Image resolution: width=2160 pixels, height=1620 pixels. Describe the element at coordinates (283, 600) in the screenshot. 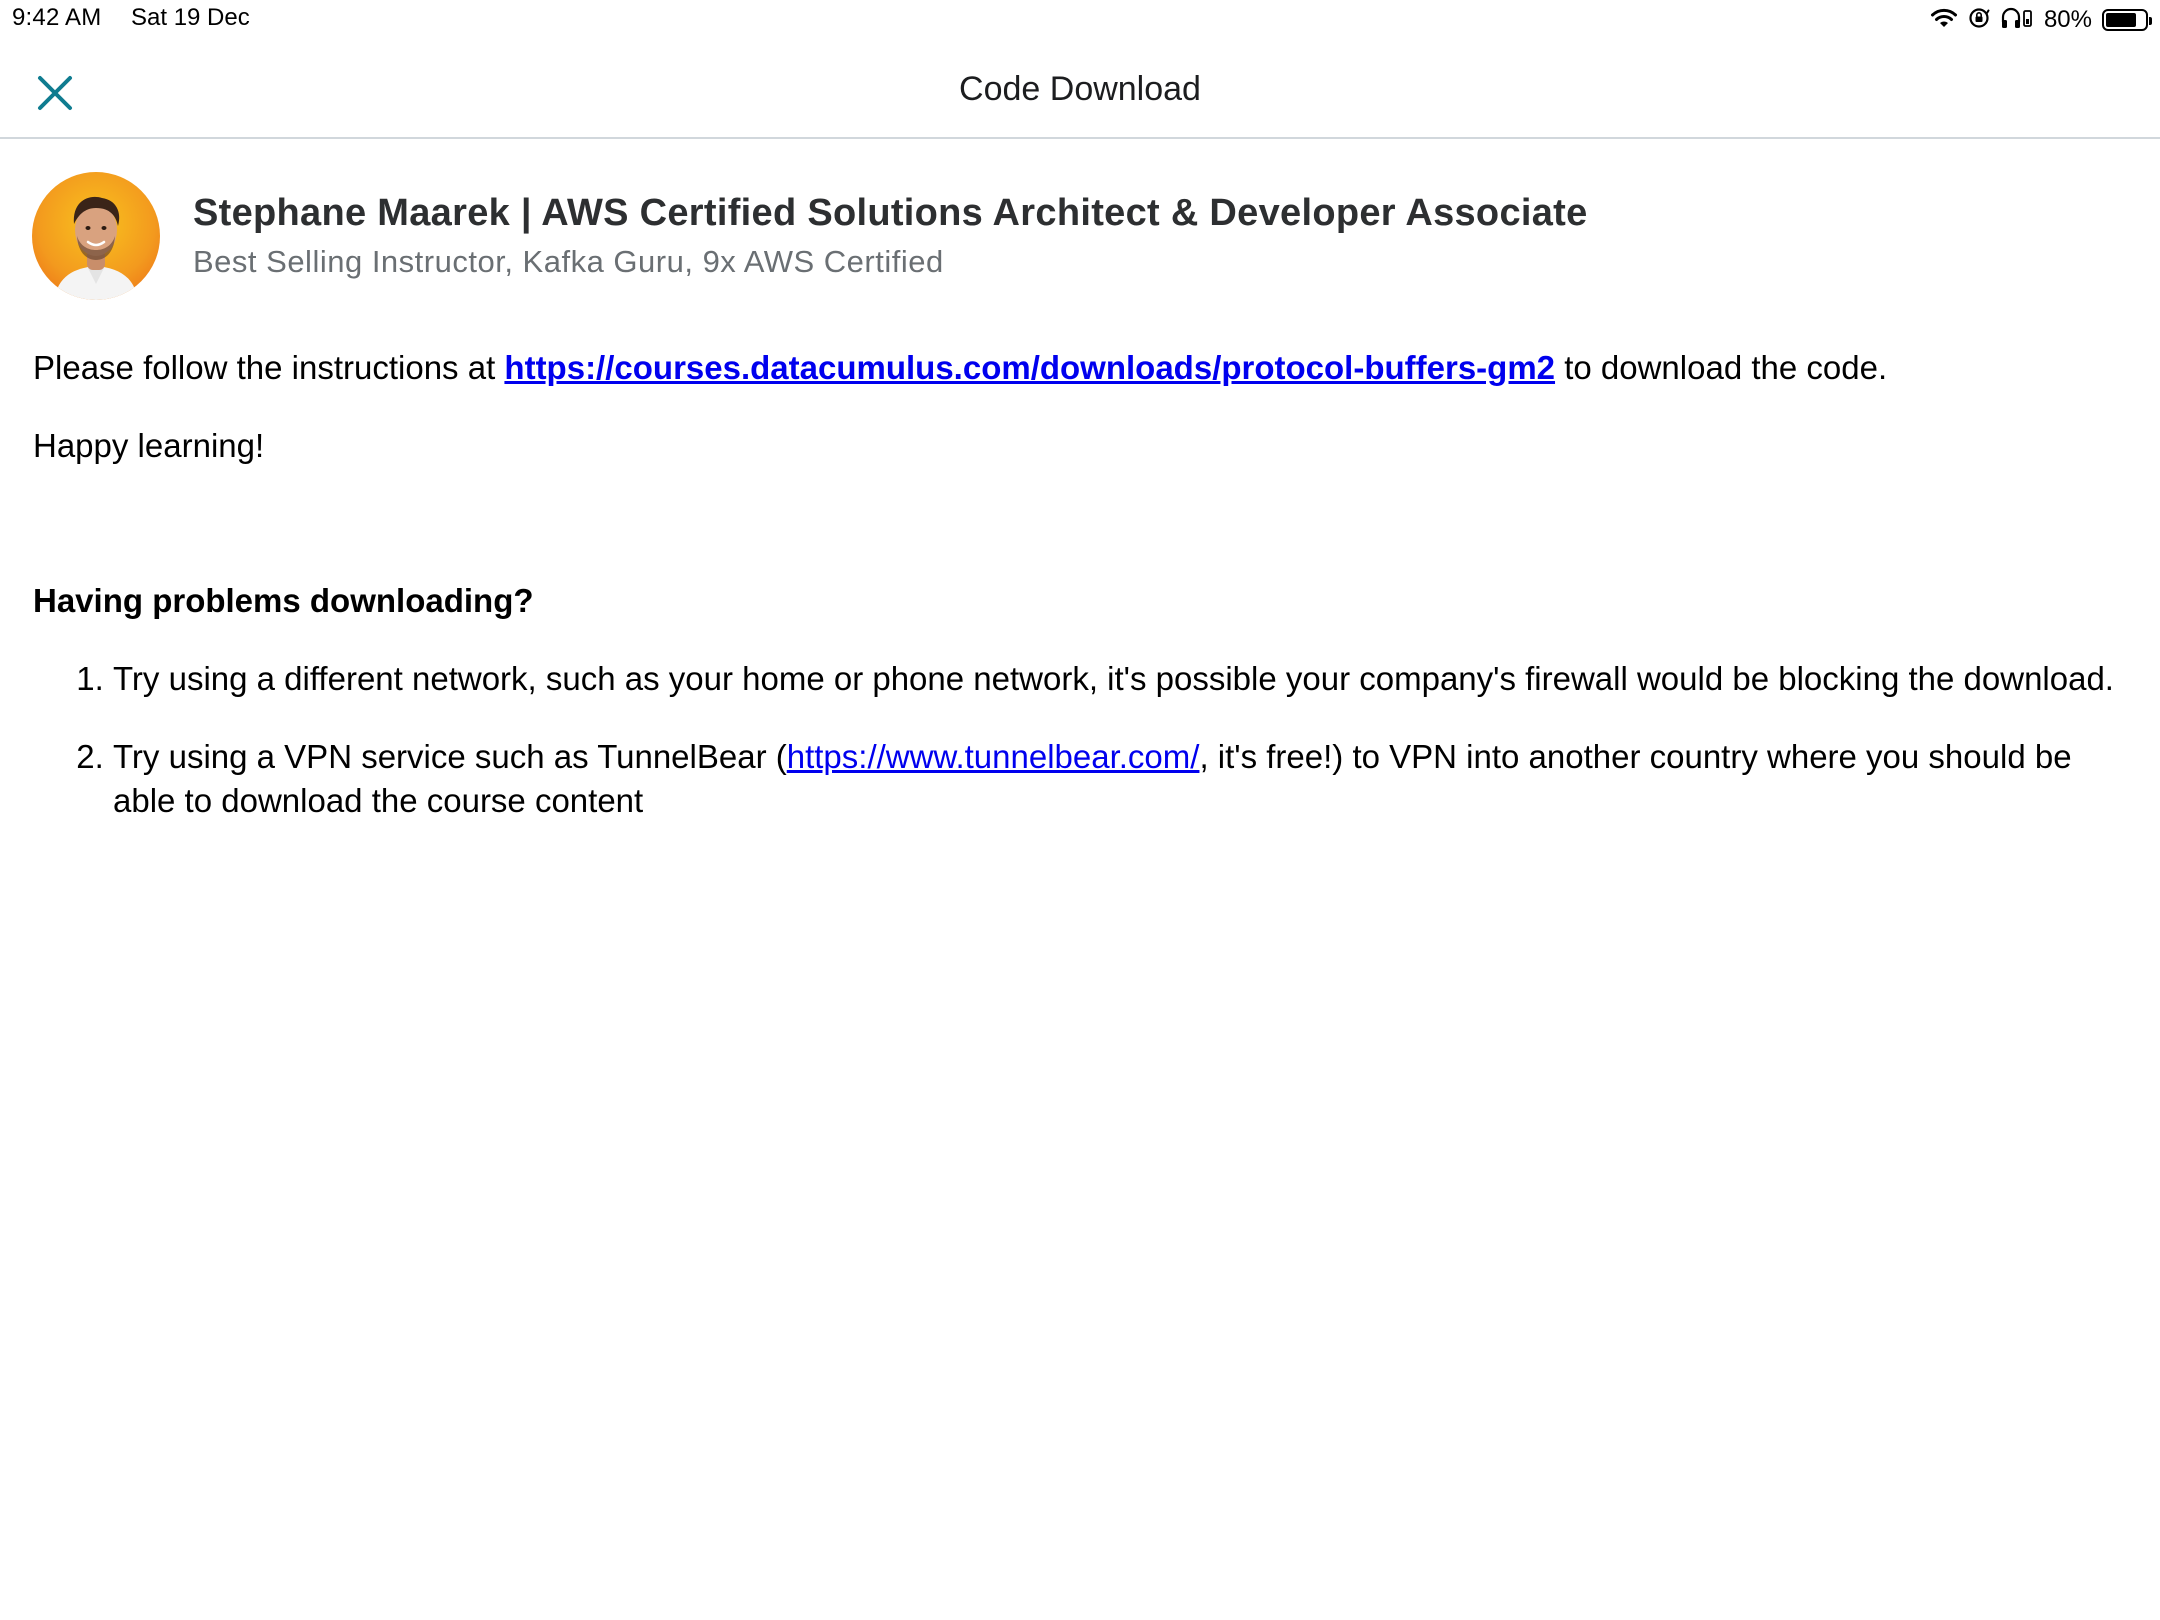

I see `problems-heading: Having problems downloading?` at that location.